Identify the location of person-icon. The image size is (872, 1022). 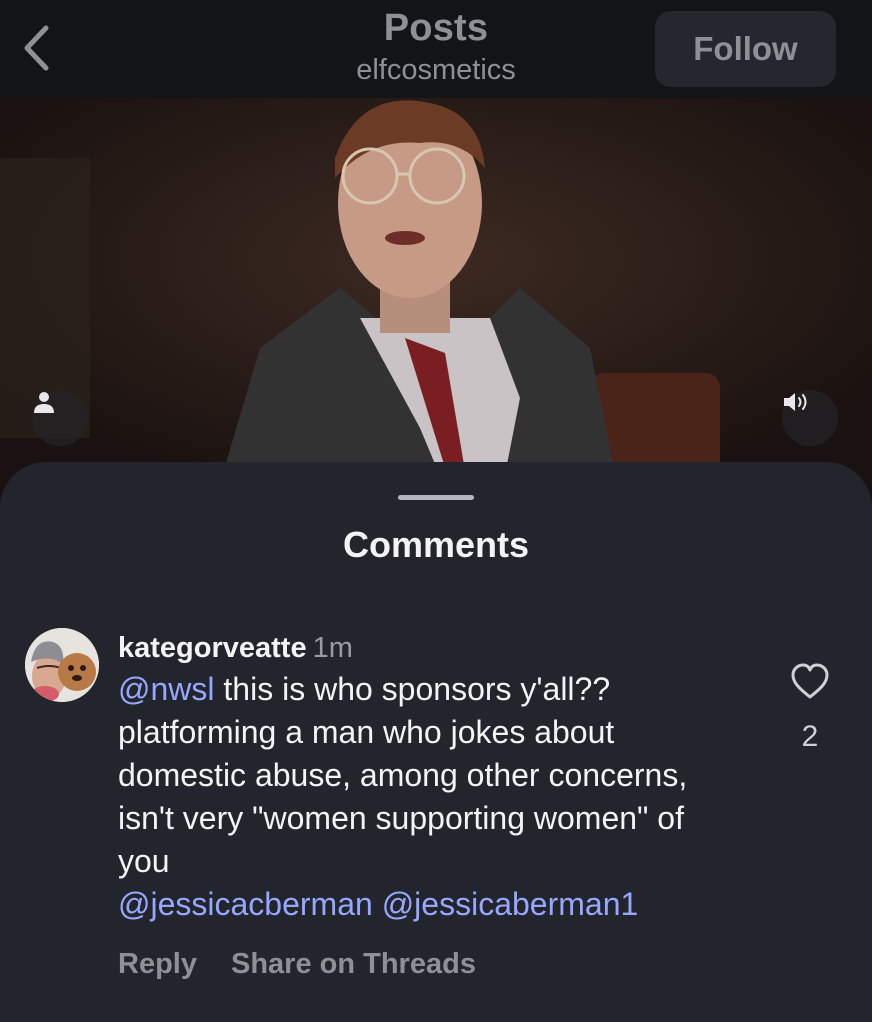
(44, 402).